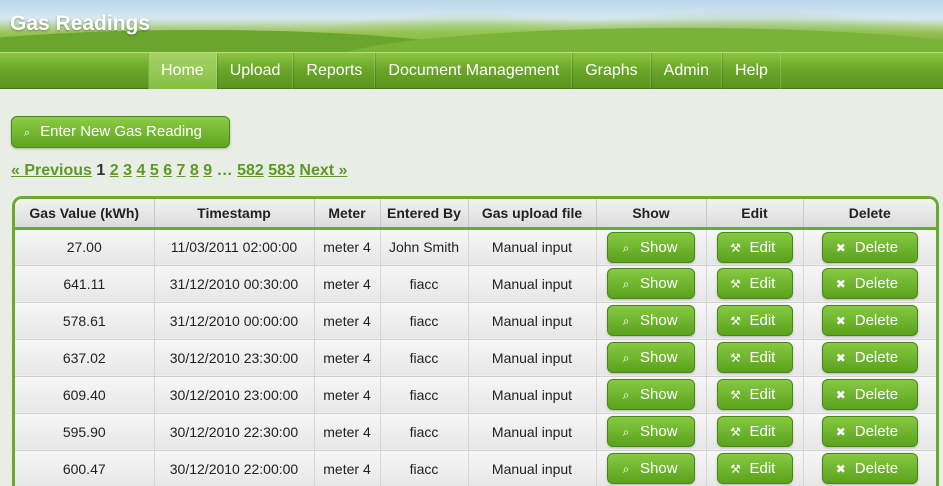 This screenshot has width=943, height=486. I want to click on search-icon: ⌕, so click(626, 284).